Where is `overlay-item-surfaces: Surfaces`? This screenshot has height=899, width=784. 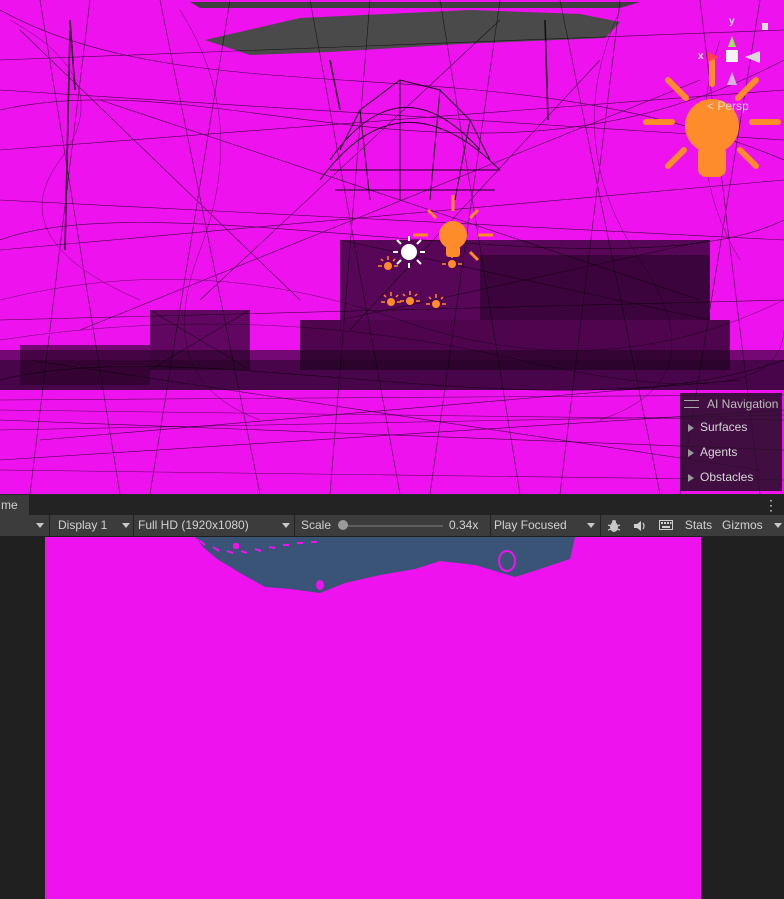 overlay-item-surfaces: Surfaces is located at coordinates (731, 427).